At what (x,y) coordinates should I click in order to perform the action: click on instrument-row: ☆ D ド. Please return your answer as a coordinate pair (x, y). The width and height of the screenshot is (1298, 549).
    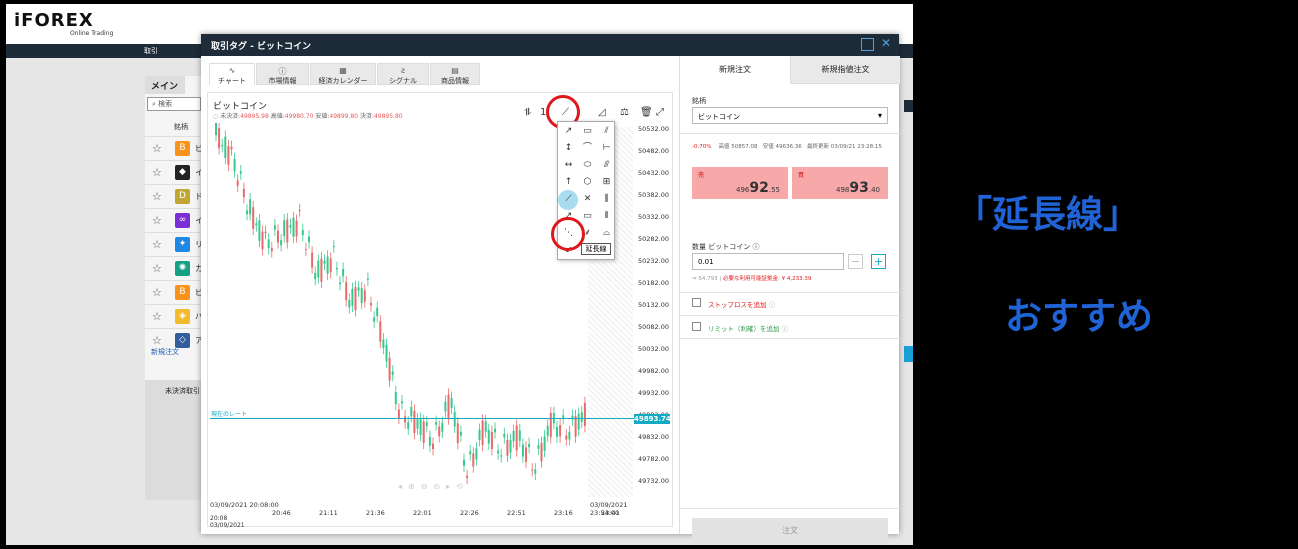
    Looking at the image, I should click on (174, 196).